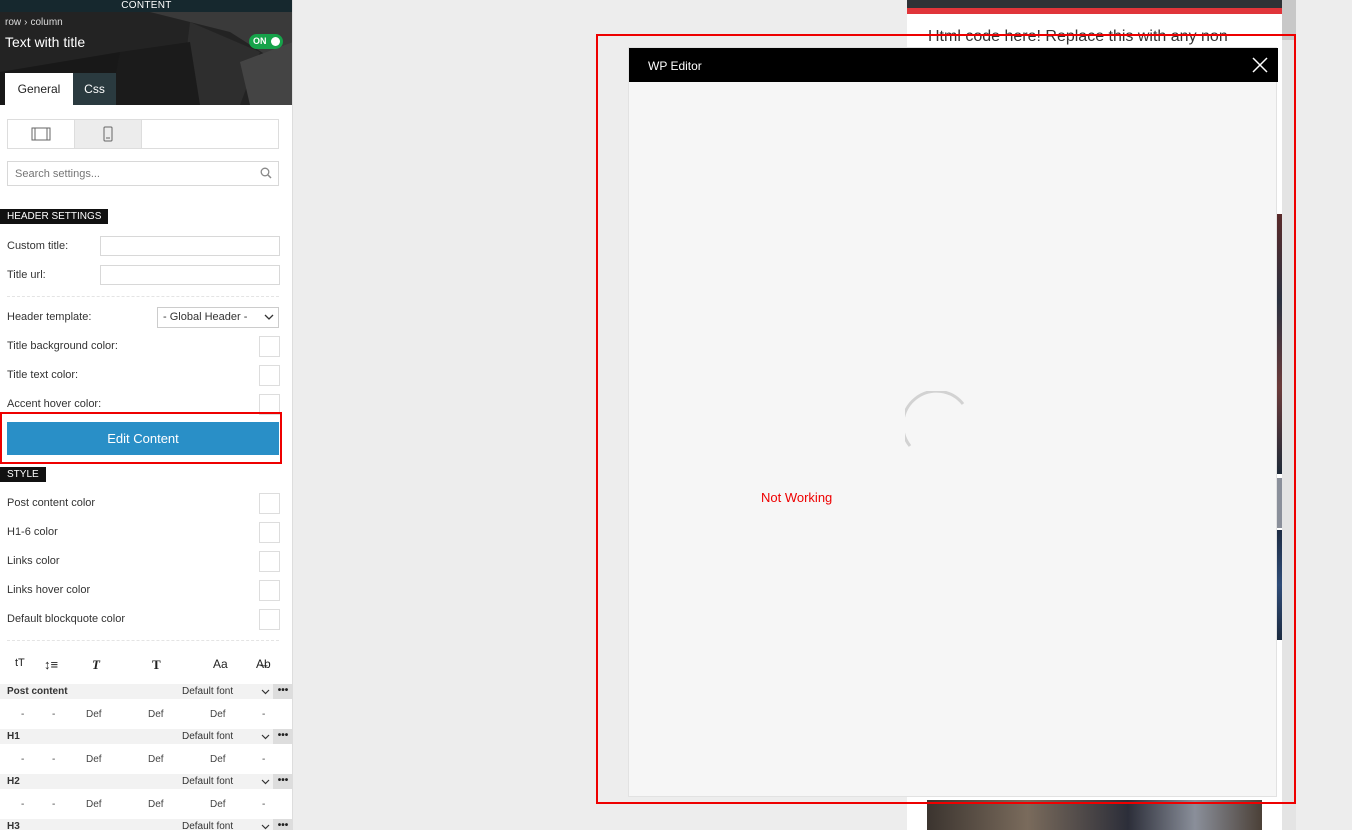 The image size is (1352, 830). What do you see at coordinates (146, 691) in the screenshot?
I see `font-row-post-content: Post content Default font •••` at bounding box center [146, 691].